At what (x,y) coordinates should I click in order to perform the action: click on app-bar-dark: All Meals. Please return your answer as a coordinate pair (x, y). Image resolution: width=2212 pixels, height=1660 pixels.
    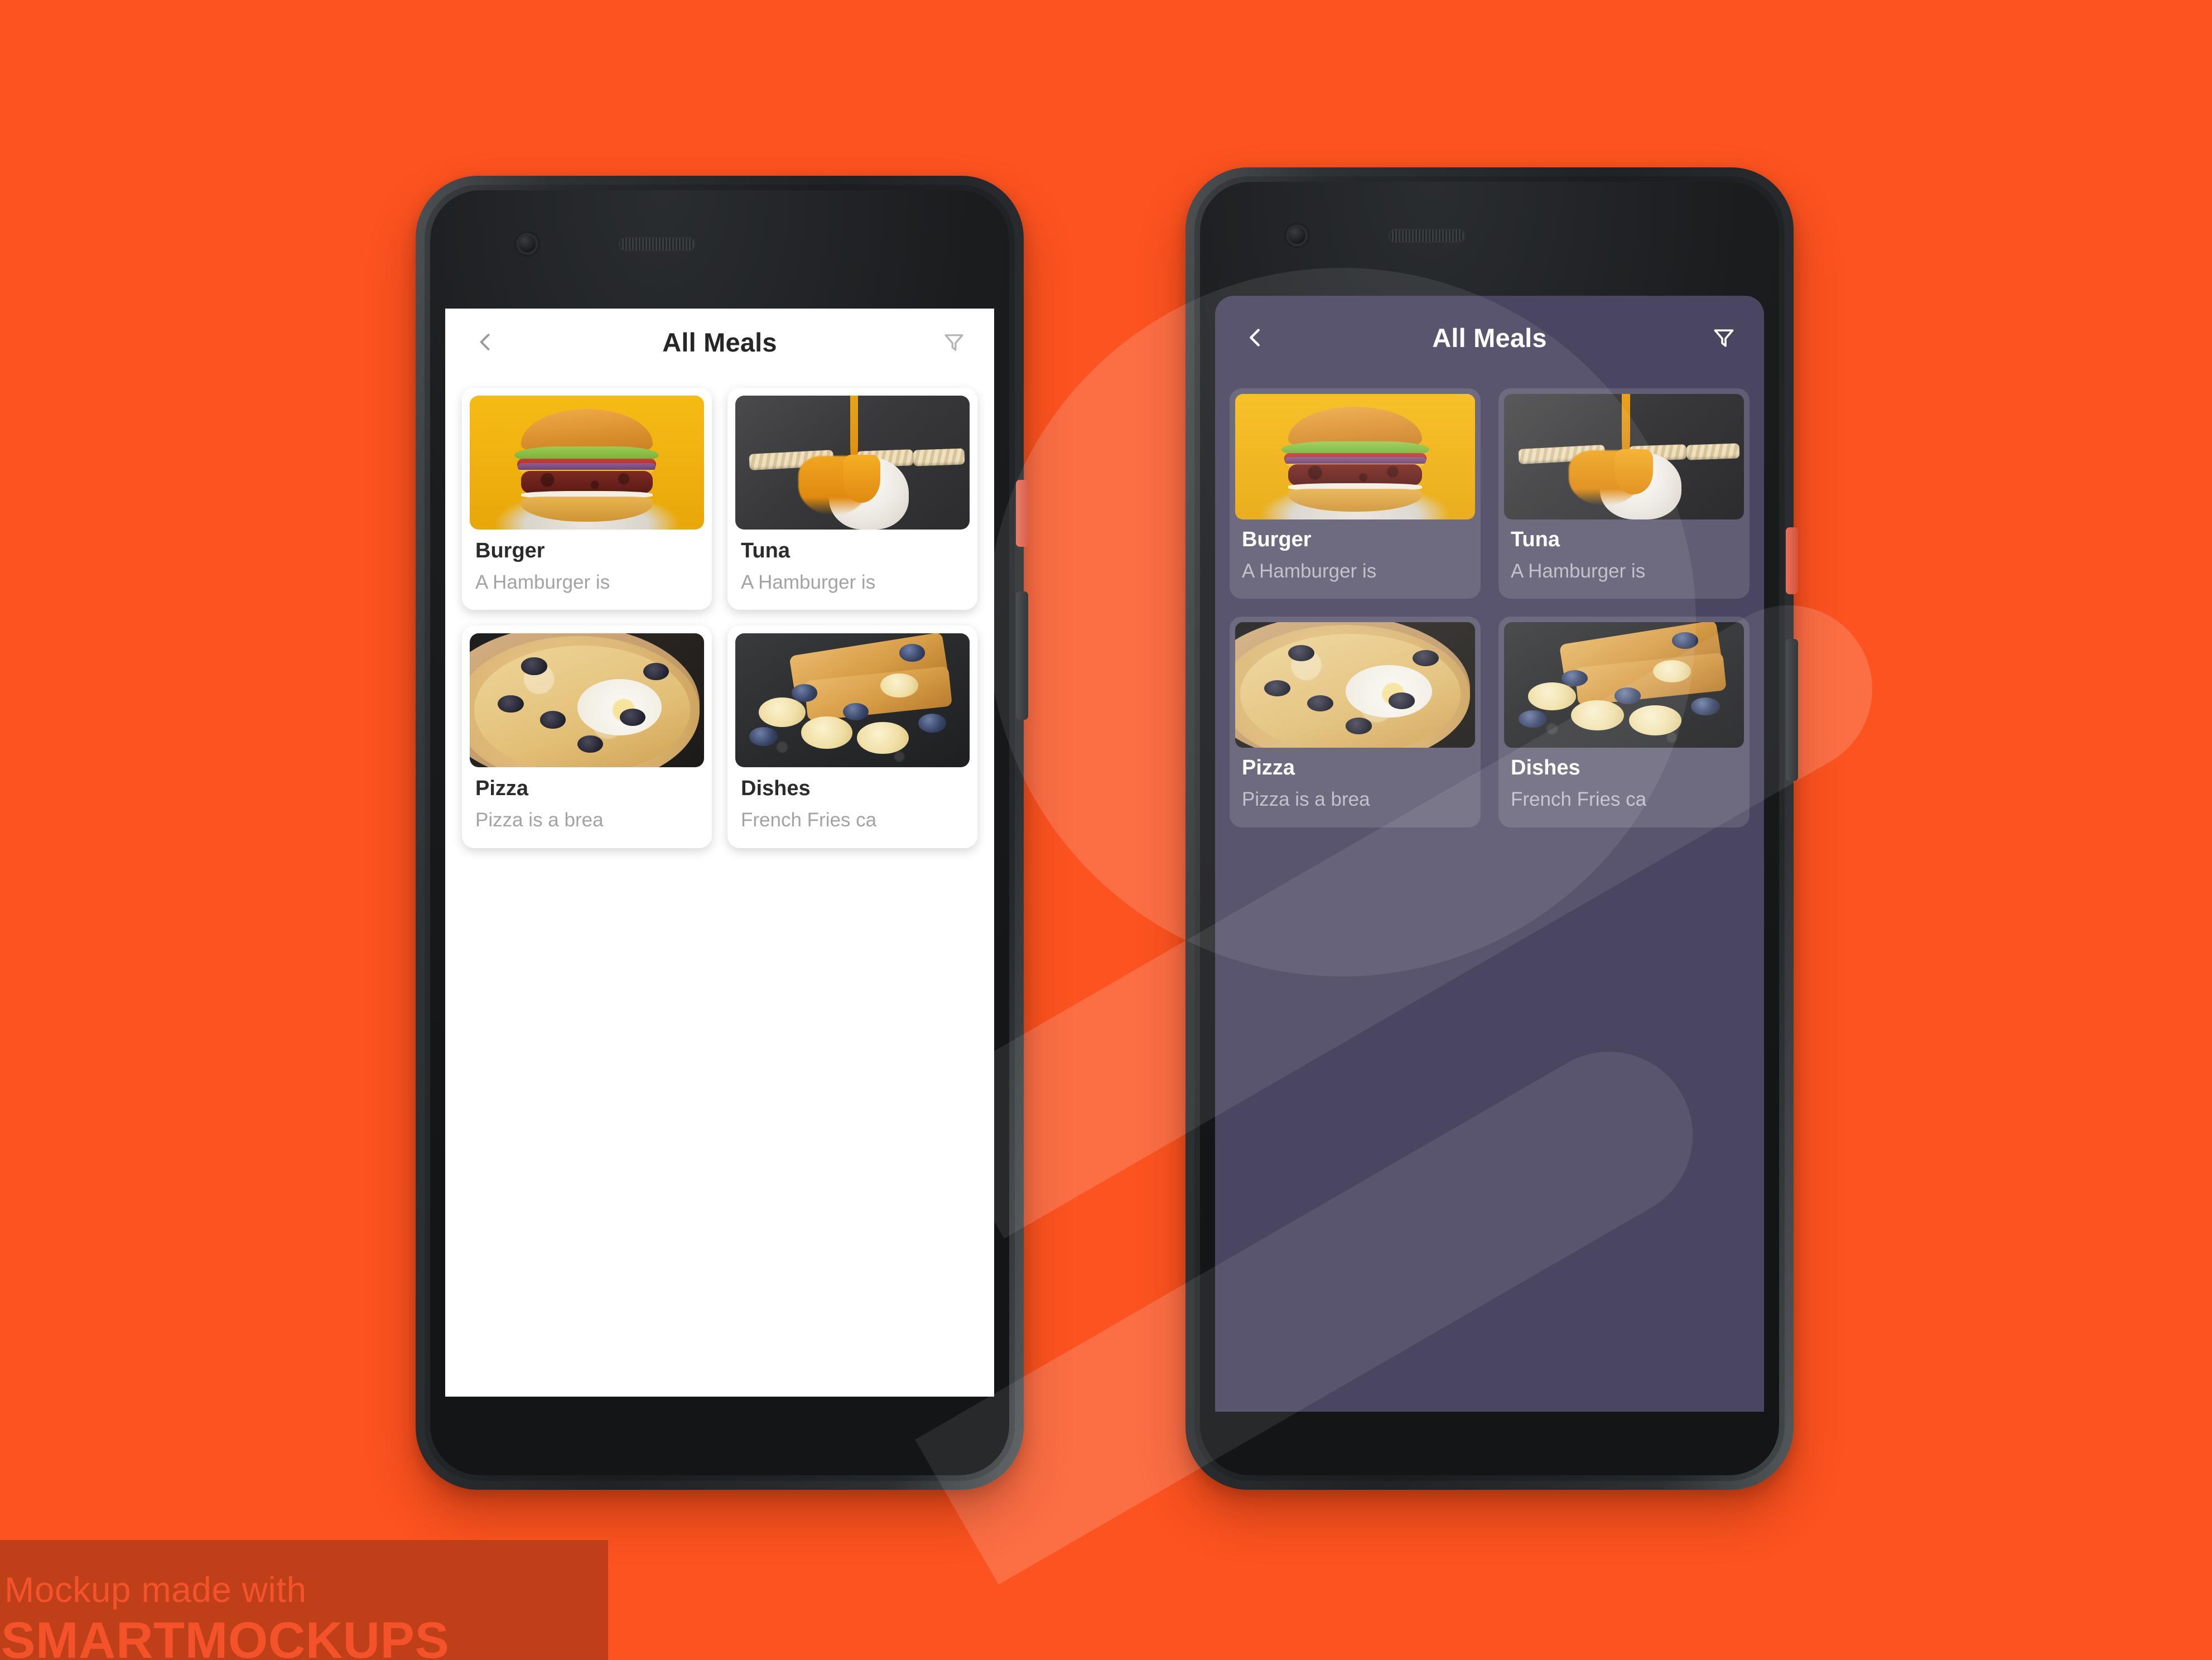
    Looking at the image, I should click on (1489, 337).